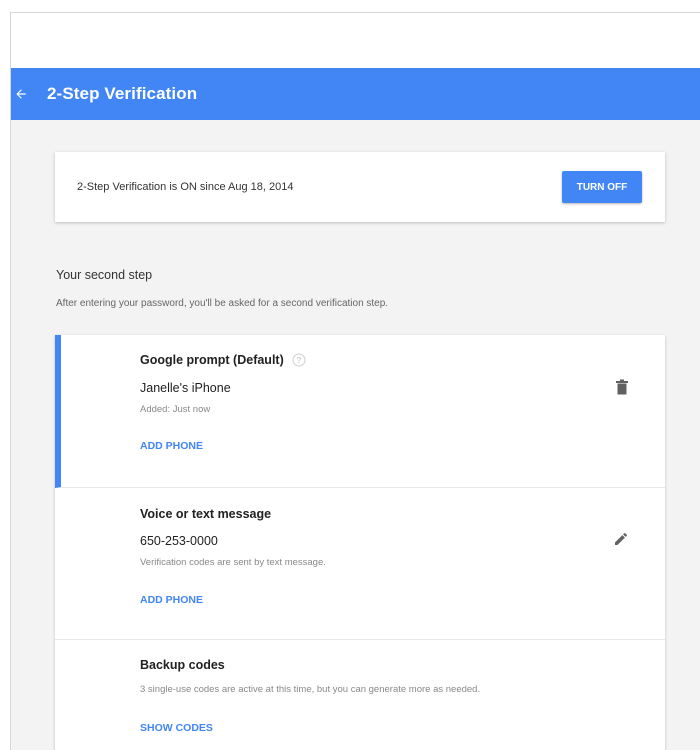 This screenshot has width=700, height=750. Describe the element at coordinates (621, 541) in the screenshot. I see `pencil-icon` at that location.